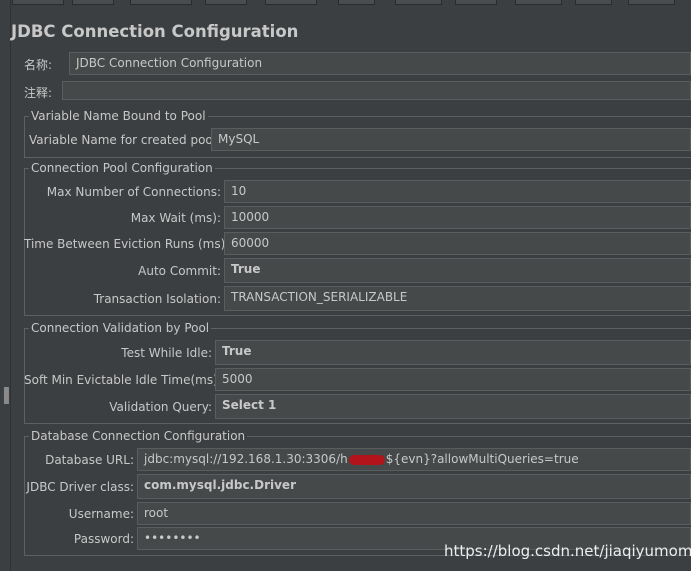 This screenshot has height=571, width=691. Describe the element at coordinates (80, 487) in the screenshot. I see `jdbc-driver-label: JDBC Driver class:` at that location.